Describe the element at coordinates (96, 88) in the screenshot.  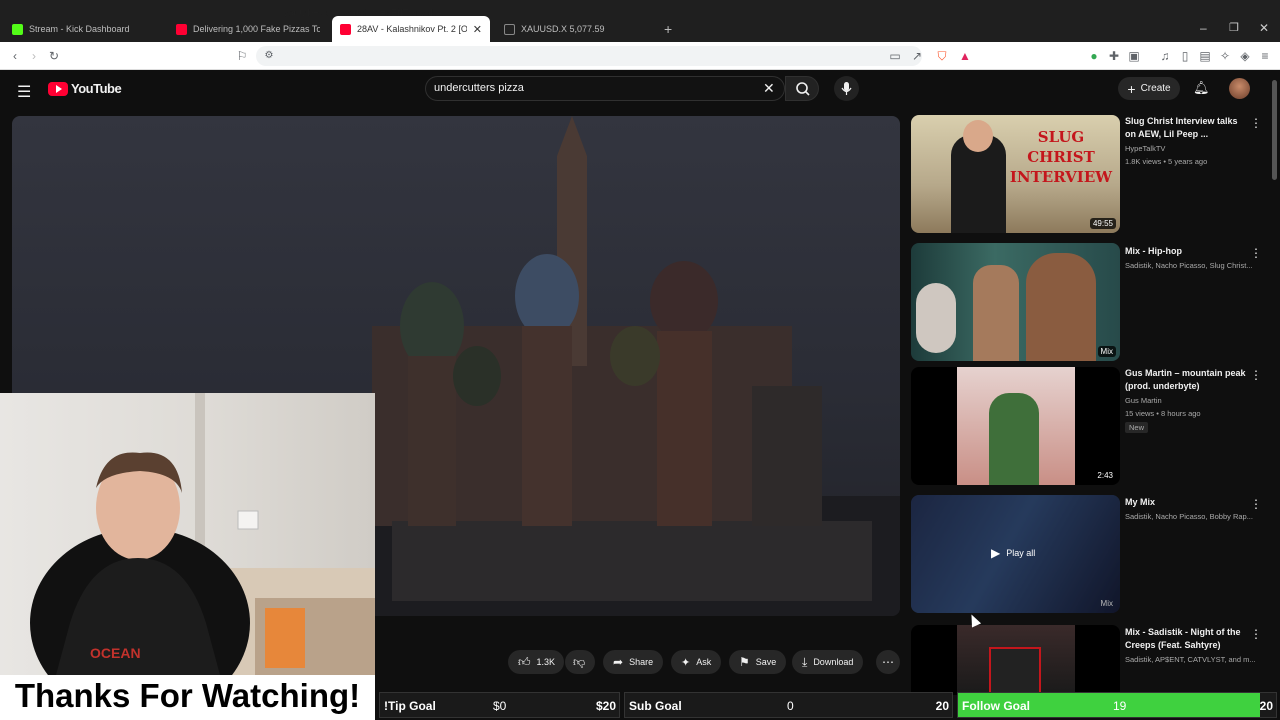
I see `youtube-logo-text: YouTube` at that location.